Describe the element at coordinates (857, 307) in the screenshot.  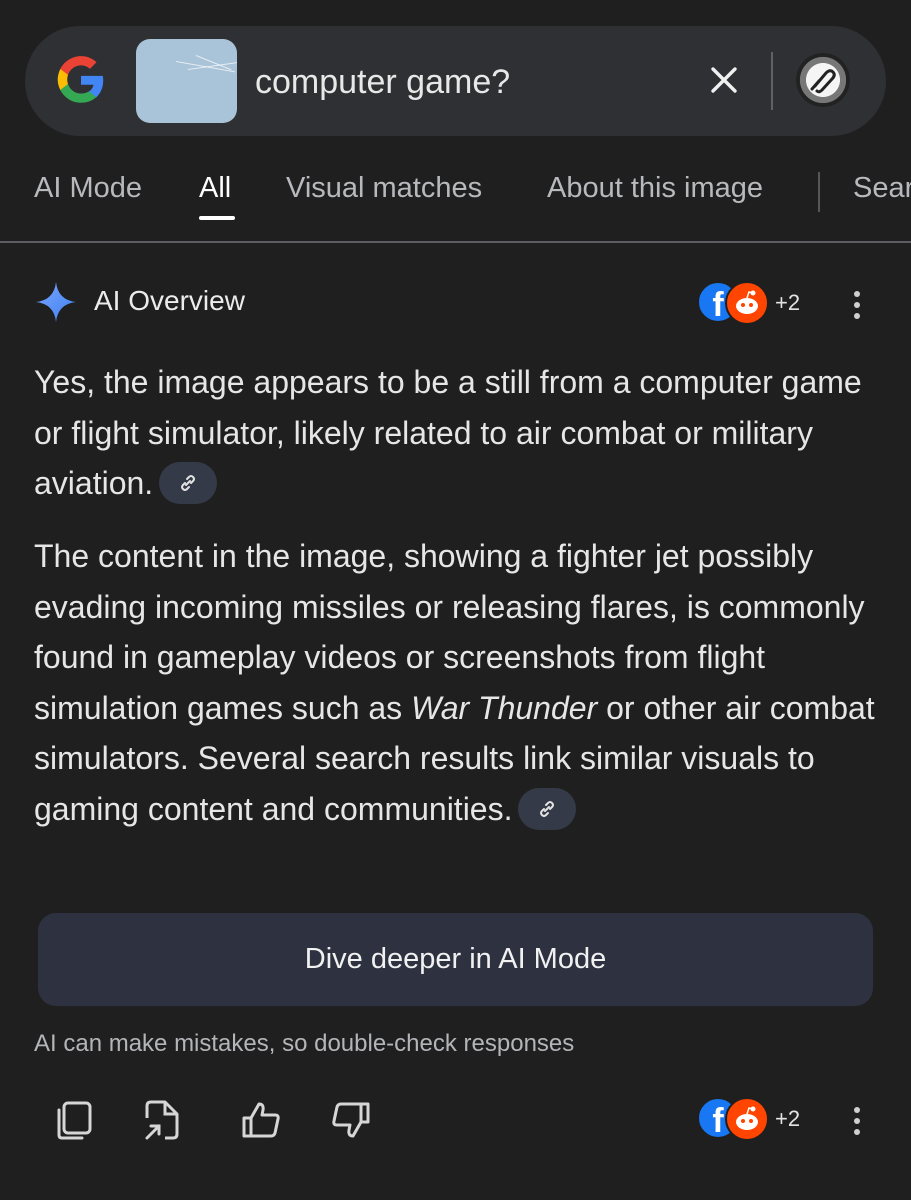
I see `more-options-icon` at that location.